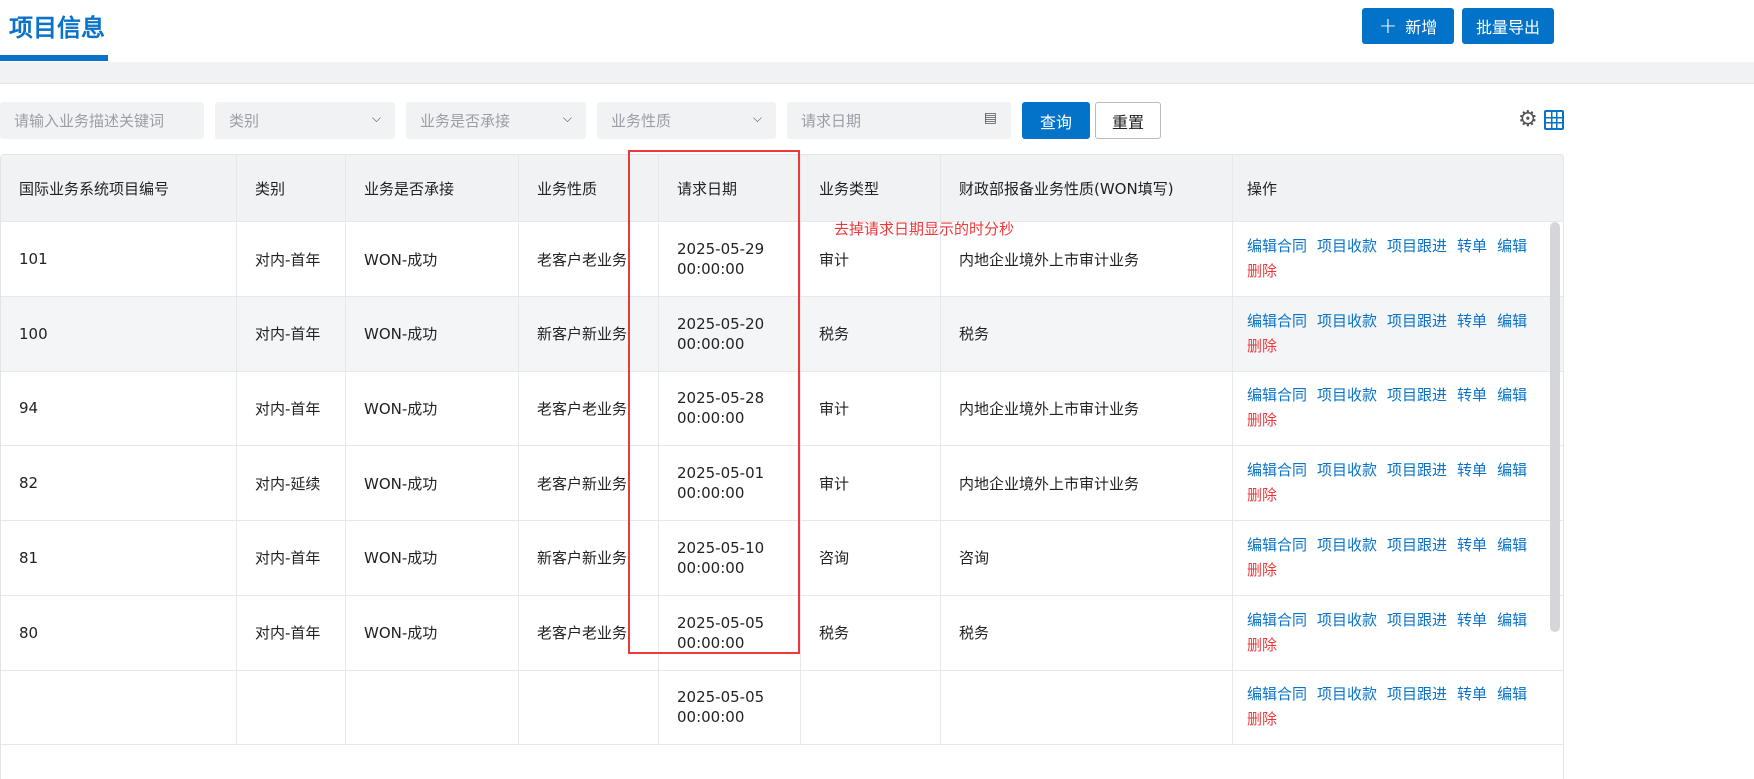 The image size is (1754, 779). What do you see at coordinates (291, 188) in the screenshot?
I see `col-header: 类别` at bounding box center [291, 188].